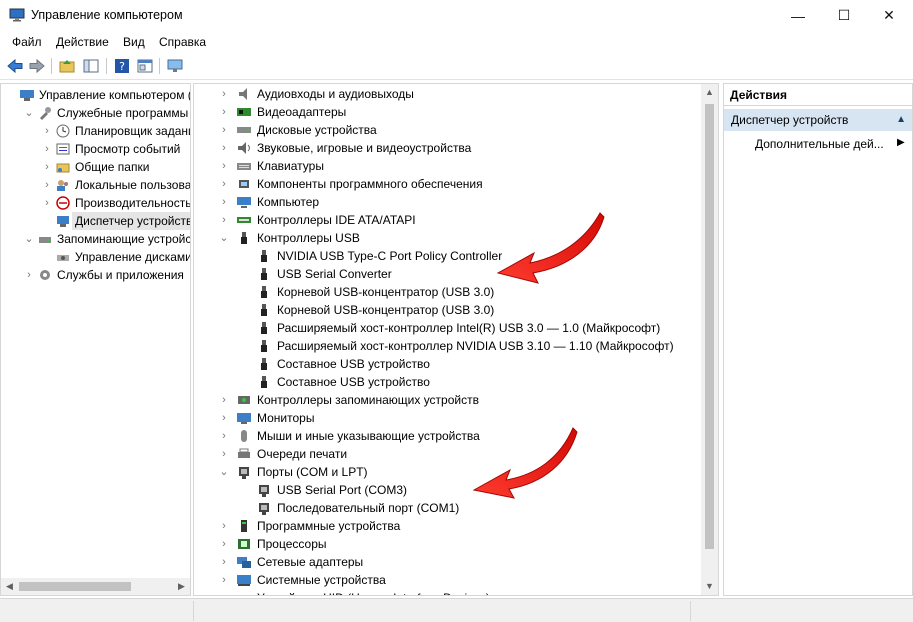  I want to click on device-tree-item: › Контроллеры запоминающих устройств, so click(448, 400).